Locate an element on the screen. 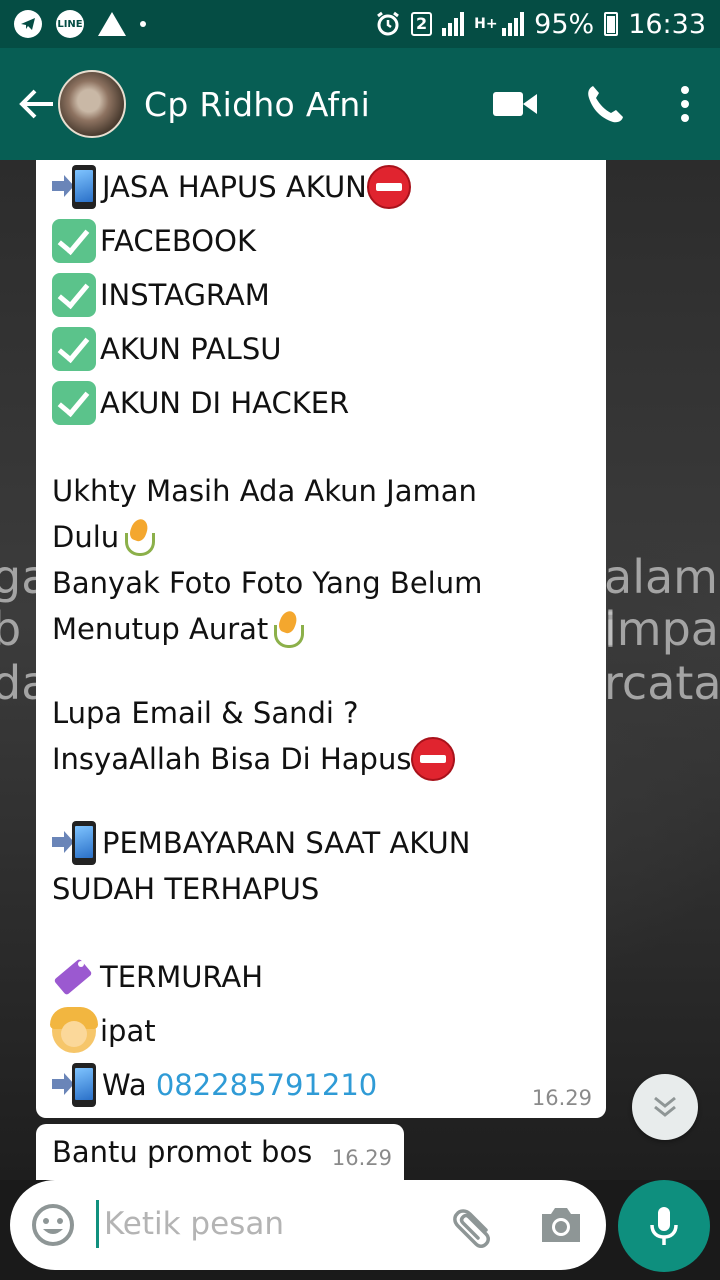 Image resolution: width=720 pixels, height=1280 pixels. message-line: Ukhty Masih Ada Akun Jaman is located at coordinates (264, 491).